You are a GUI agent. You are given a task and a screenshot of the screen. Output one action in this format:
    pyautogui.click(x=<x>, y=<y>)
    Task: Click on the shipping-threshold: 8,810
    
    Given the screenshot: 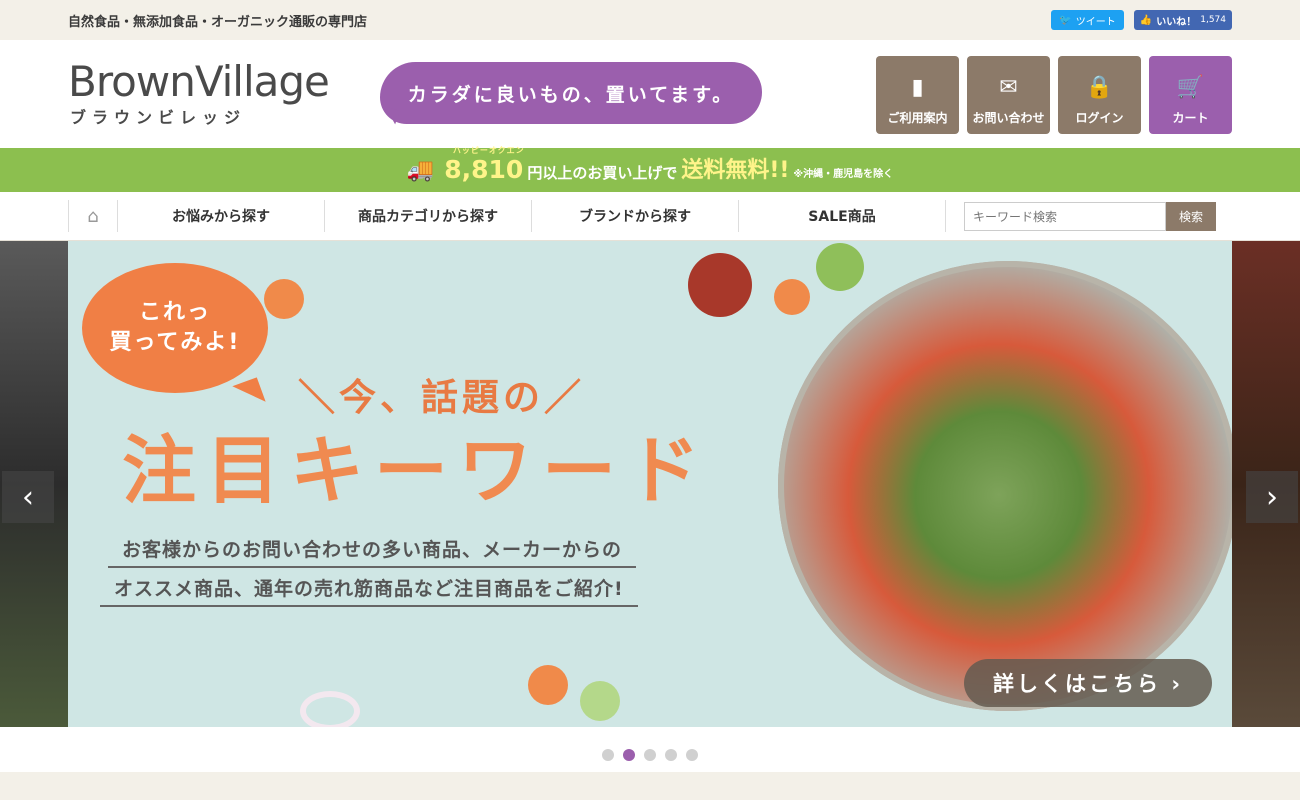 What is the action you would take?
    pyautogui.click(x=484, y=169)
    